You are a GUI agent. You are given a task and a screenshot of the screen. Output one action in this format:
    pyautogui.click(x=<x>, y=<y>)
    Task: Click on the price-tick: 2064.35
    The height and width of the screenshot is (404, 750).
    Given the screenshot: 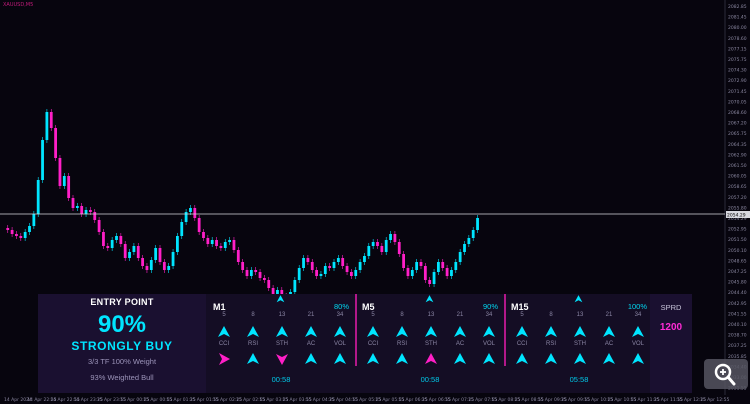 What is the action you would take?
    pyautogui.click(x=737, y=145)
    